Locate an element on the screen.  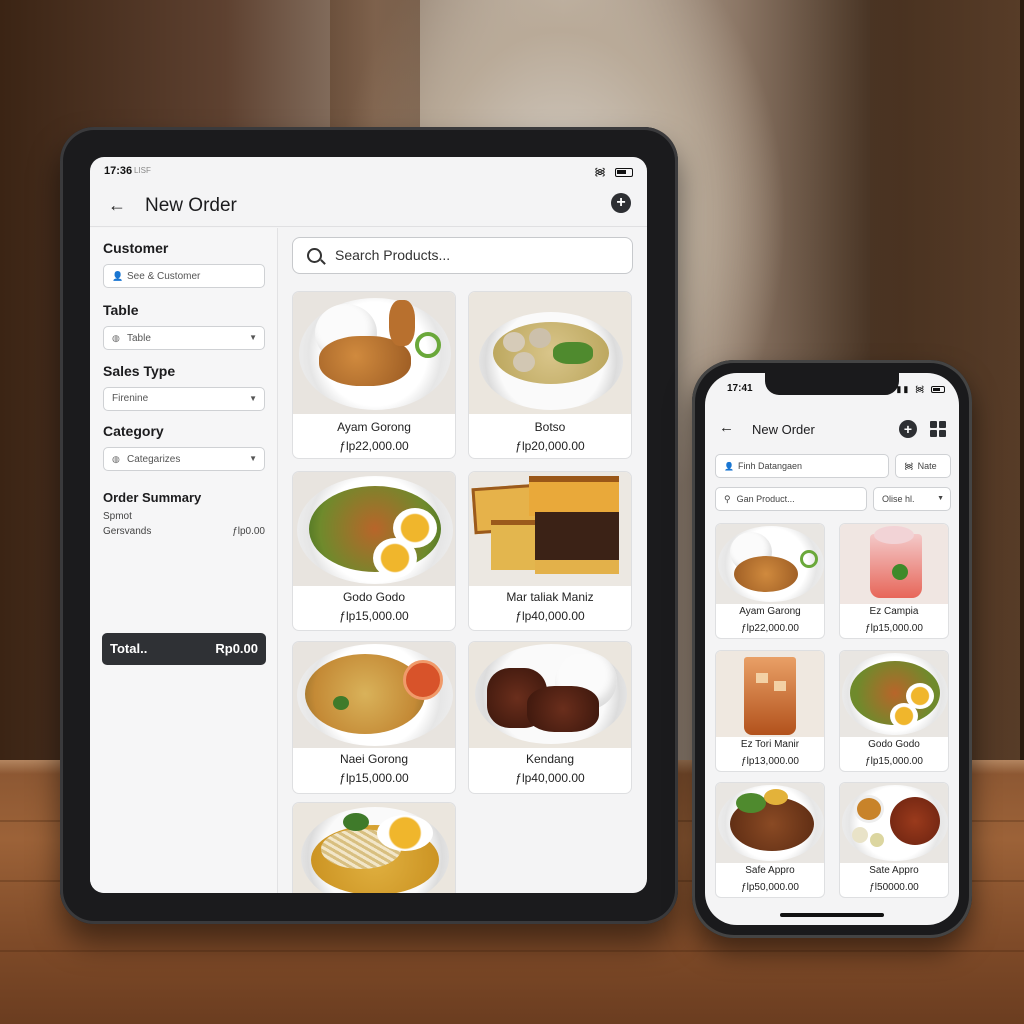
filter-select: Olise hl. ▼ is located at coordinates (912, 499).